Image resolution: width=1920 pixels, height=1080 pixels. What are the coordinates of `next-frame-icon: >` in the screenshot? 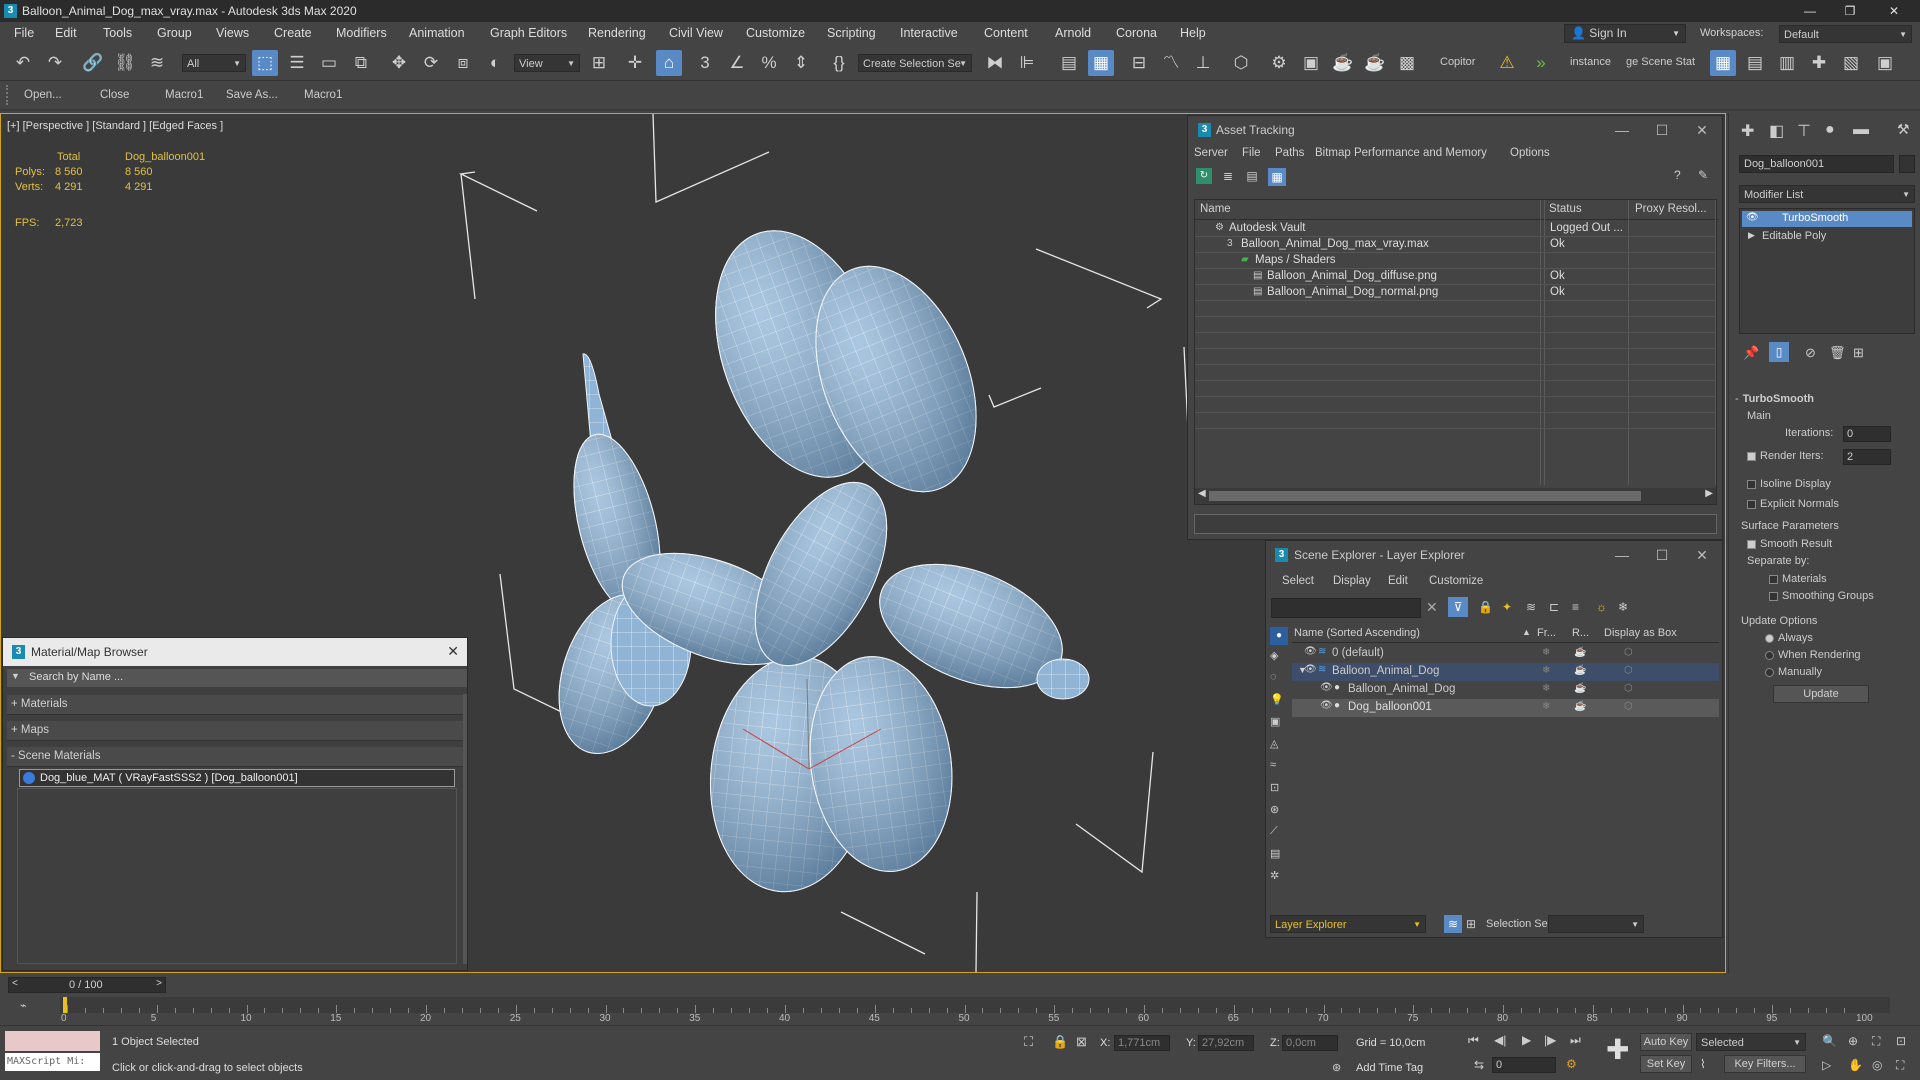 It's located at (159, 983).